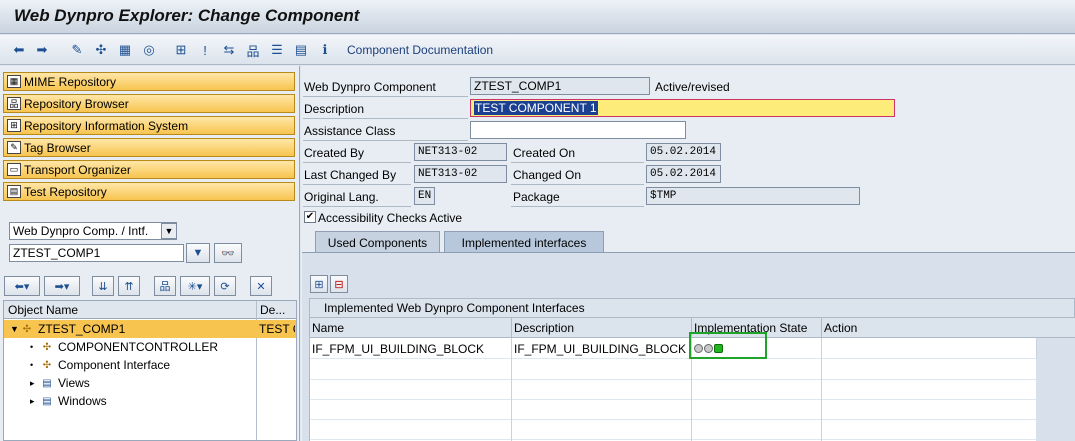 The width and height of the screenshot is (1075, 441). Describe the element at coordinates (602, 328) in the screenshot. I see `col-description: Description` at that location.